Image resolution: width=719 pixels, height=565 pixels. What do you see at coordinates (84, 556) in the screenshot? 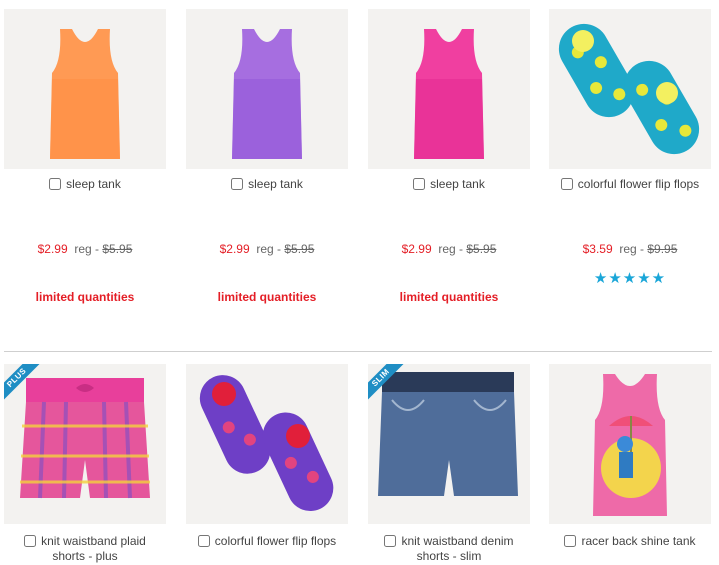
I see `product-name-line2: shorts - plus` at bounding box center [84, 556].